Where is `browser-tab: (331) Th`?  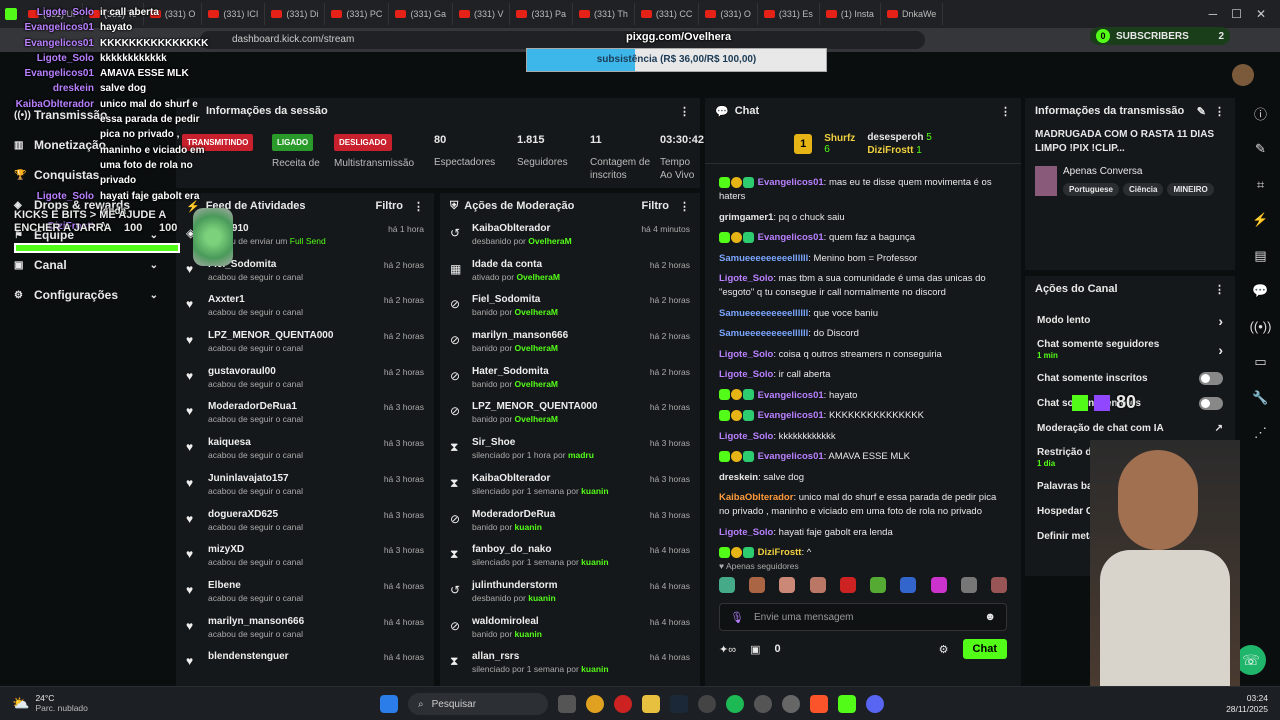 browser-tab: (331) Th is located at coordinates (604, 14).